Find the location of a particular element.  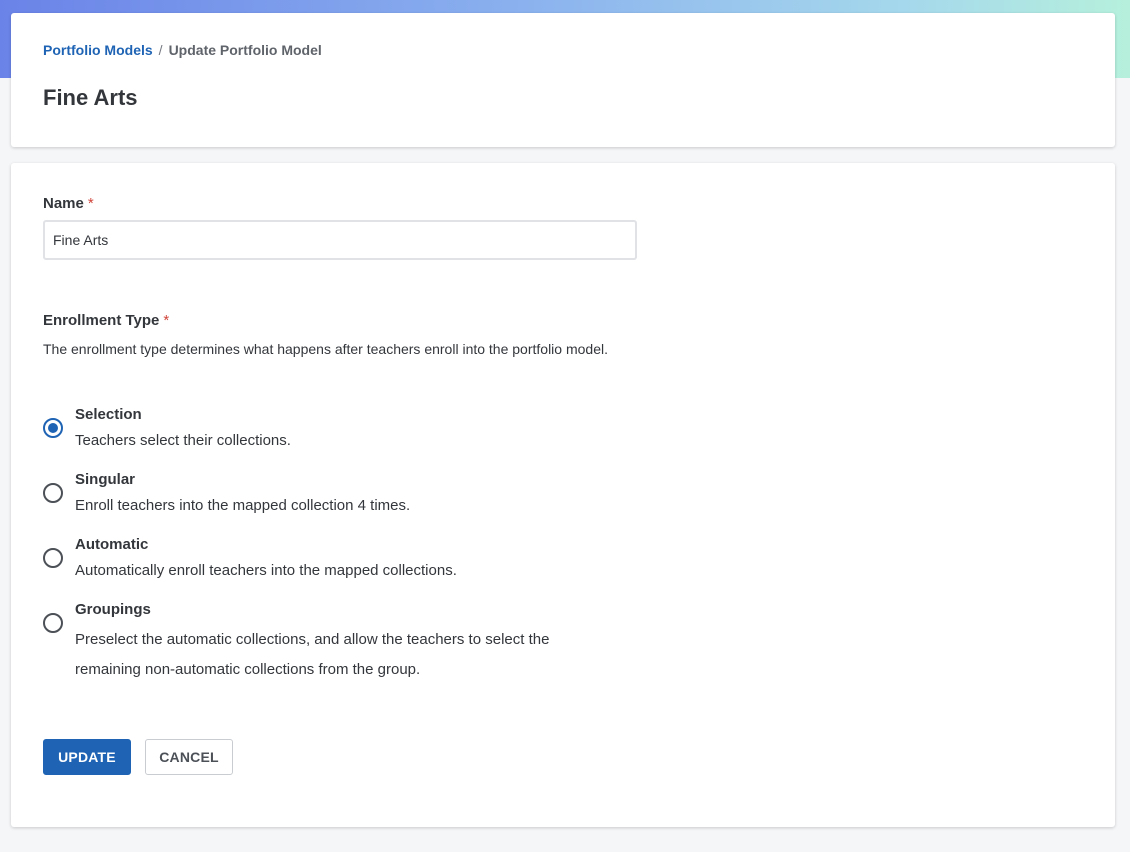

name-label: Name * is located at coordinates (68, 203).